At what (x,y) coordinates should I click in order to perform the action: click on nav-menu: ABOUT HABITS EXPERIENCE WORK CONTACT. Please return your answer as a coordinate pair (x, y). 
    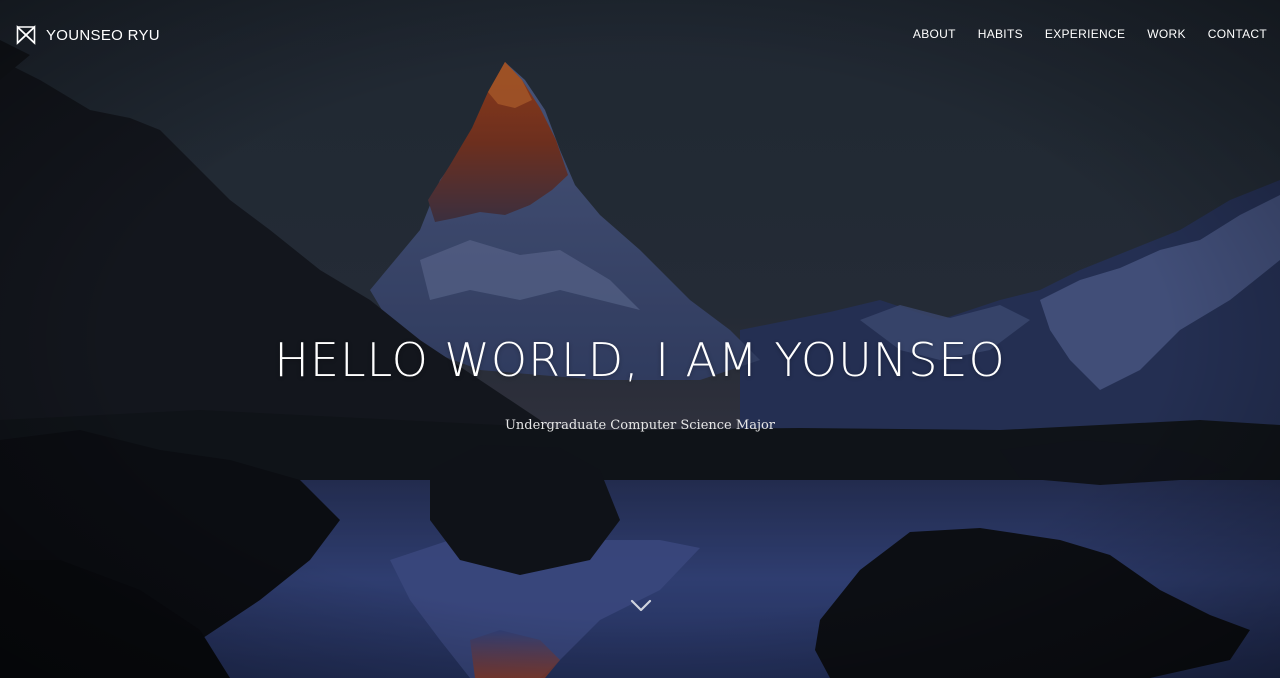
    Looking at the image, I should click on (1079, 34).